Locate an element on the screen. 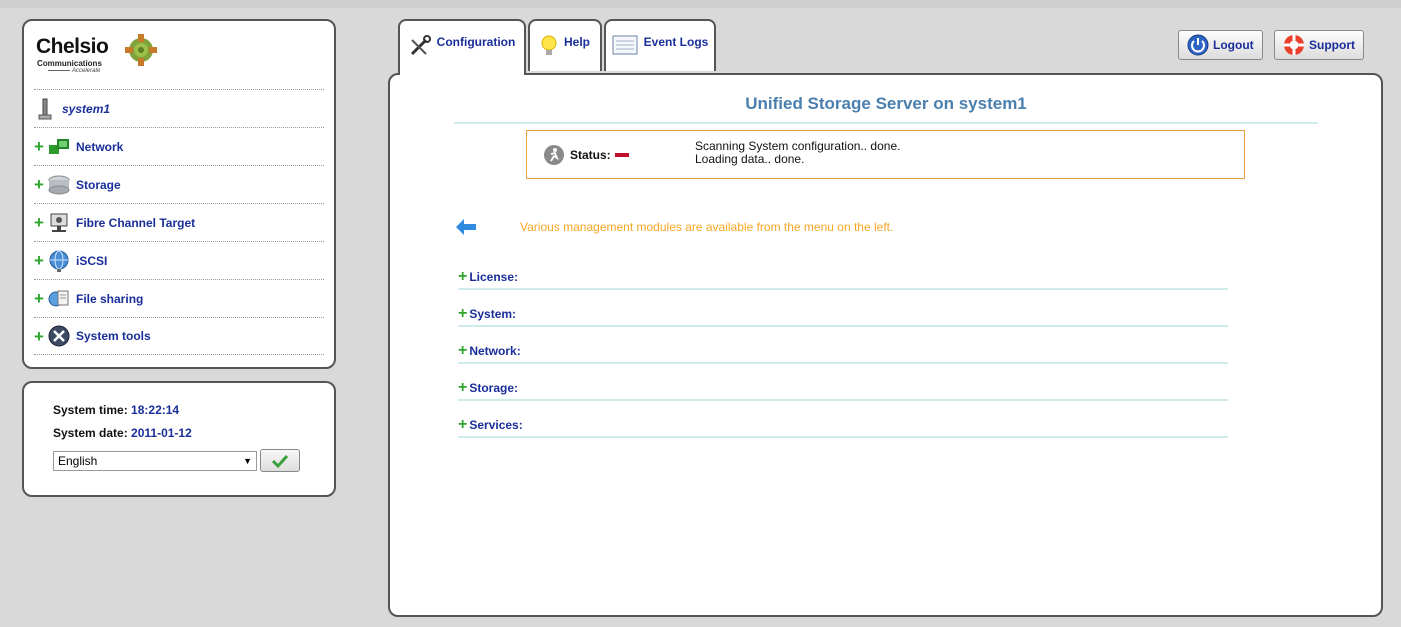  apply-language-button is located at coordinates (280, 460).